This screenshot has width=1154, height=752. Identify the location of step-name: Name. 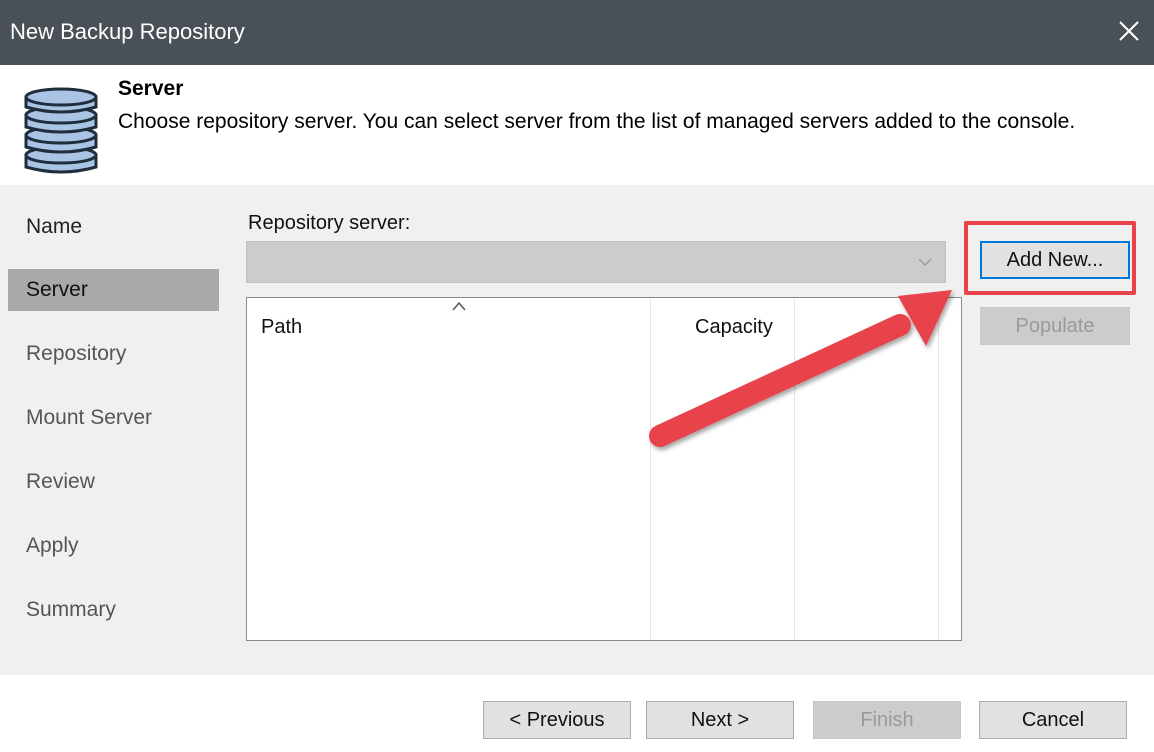
(113, 227).